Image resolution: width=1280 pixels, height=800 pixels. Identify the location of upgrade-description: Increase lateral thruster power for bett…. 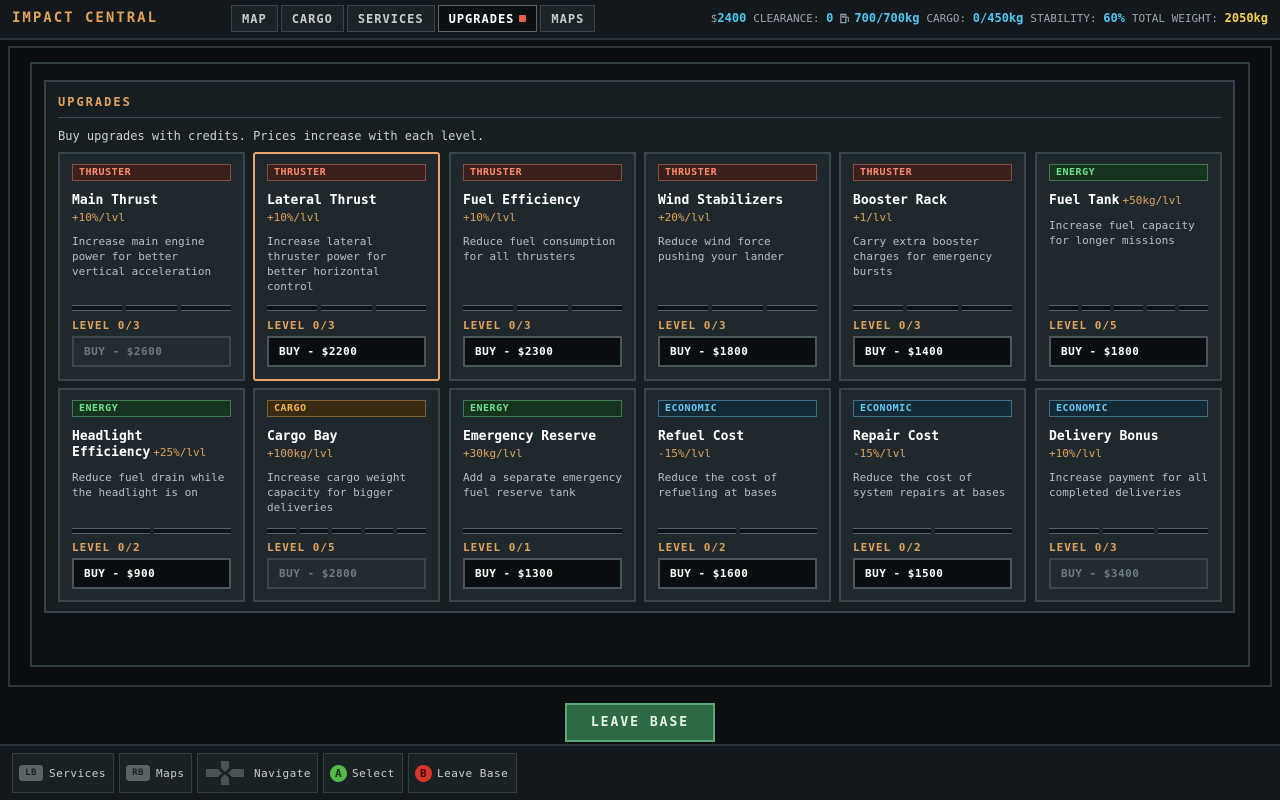
(327, 264).